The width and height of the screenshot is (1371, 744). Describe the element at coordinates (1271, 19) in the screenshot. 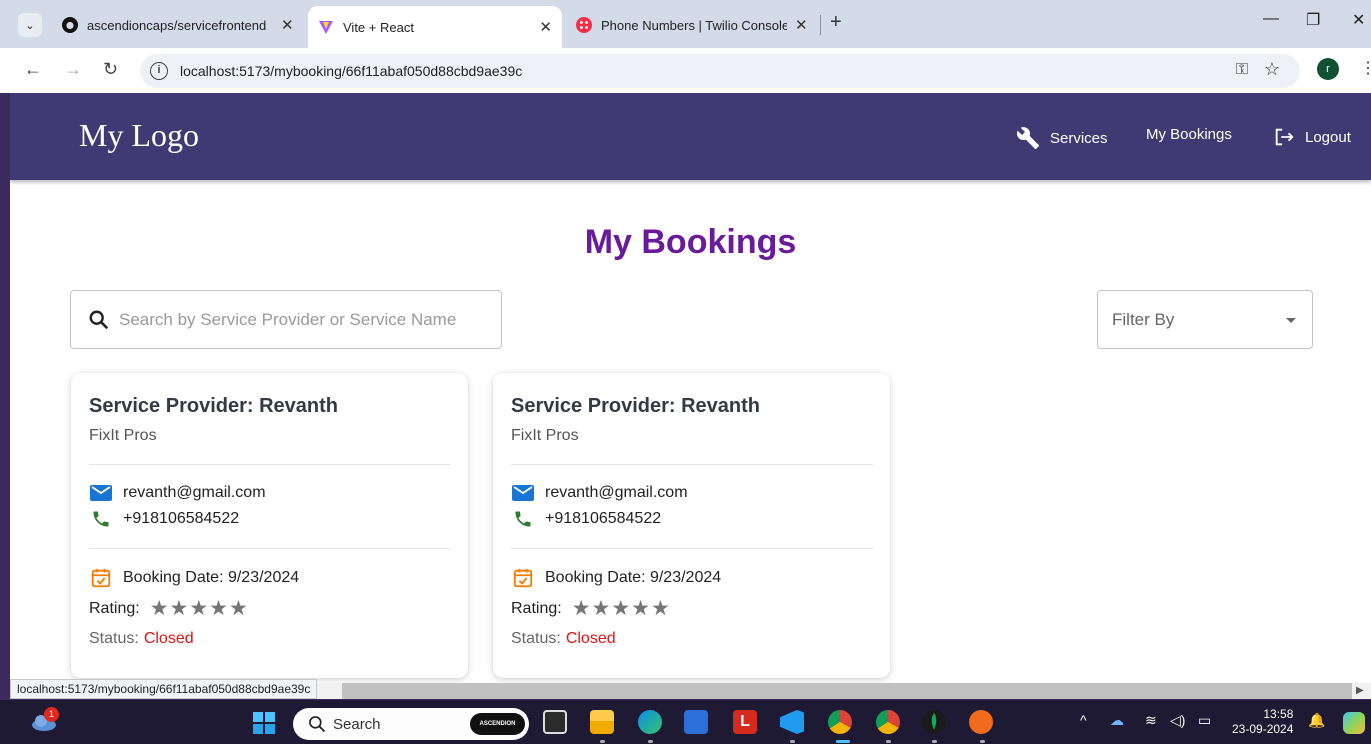

I see `minimize-icon: —` at that location.